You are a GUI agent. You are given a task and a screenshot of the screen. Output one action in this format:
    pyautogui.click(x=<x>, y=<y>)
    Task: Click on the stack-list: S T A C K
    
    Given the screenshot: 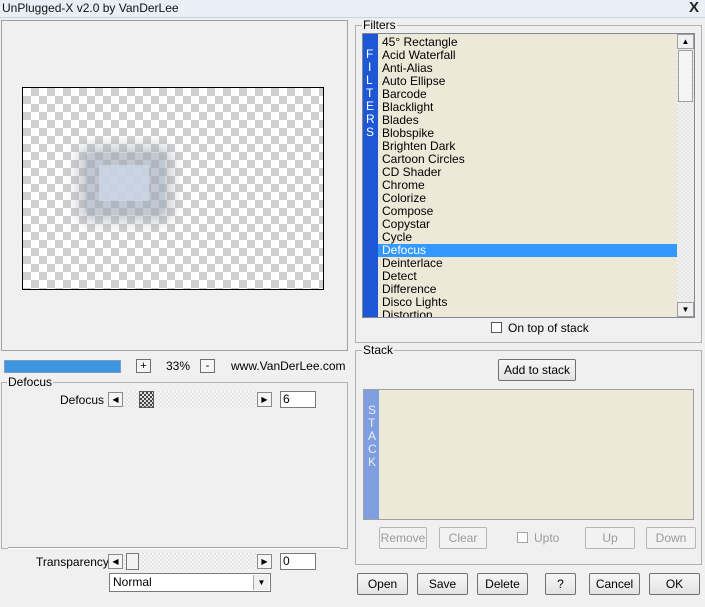 What is the action you would take?
    pyautogui.click(x=528, y=454)
    